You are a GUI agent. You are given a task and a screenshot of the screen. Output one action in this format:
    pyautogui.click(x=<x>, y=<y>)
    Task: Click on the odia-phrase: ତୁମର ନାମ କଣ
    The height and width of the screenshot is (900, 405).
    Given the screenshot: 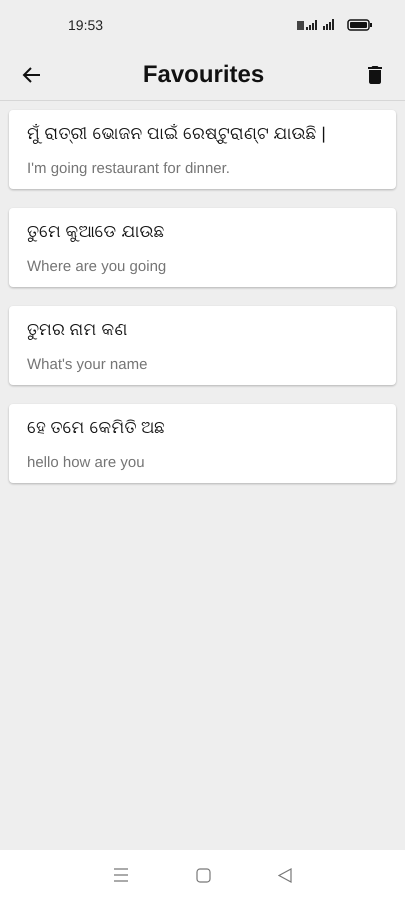 What is the action you would take?
    pyautogui.click(x=77, y=330)
    